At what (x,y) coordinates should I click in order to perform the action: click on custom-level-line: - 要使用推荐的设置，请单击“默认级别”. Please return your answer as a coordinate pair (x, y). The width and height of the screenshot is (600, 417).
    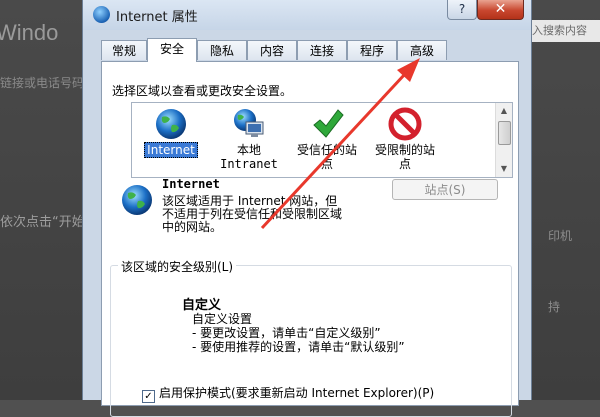
    Looking at the image, I should click on (298, 347).